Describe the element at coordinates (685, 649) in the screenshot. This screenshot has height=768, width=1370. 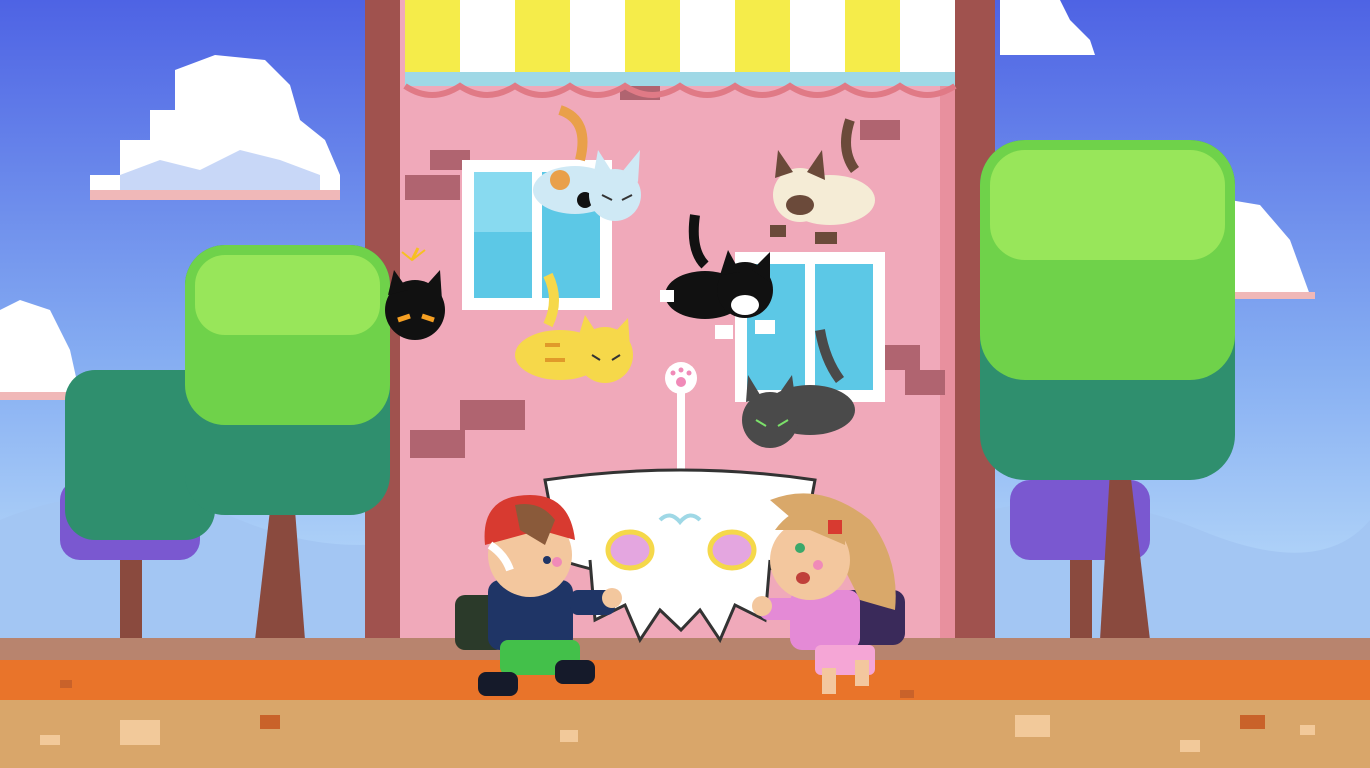
I see `sidewalk` at that location.